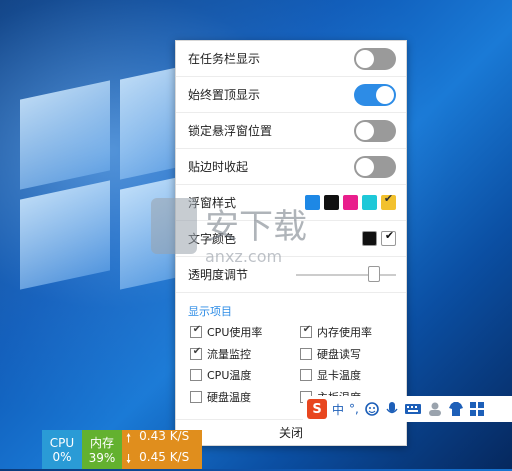 This screenshot has height=471, width=512. Describe the element at coordinates (456, 409) in the screenshot. I see `skin-icon` at that location.